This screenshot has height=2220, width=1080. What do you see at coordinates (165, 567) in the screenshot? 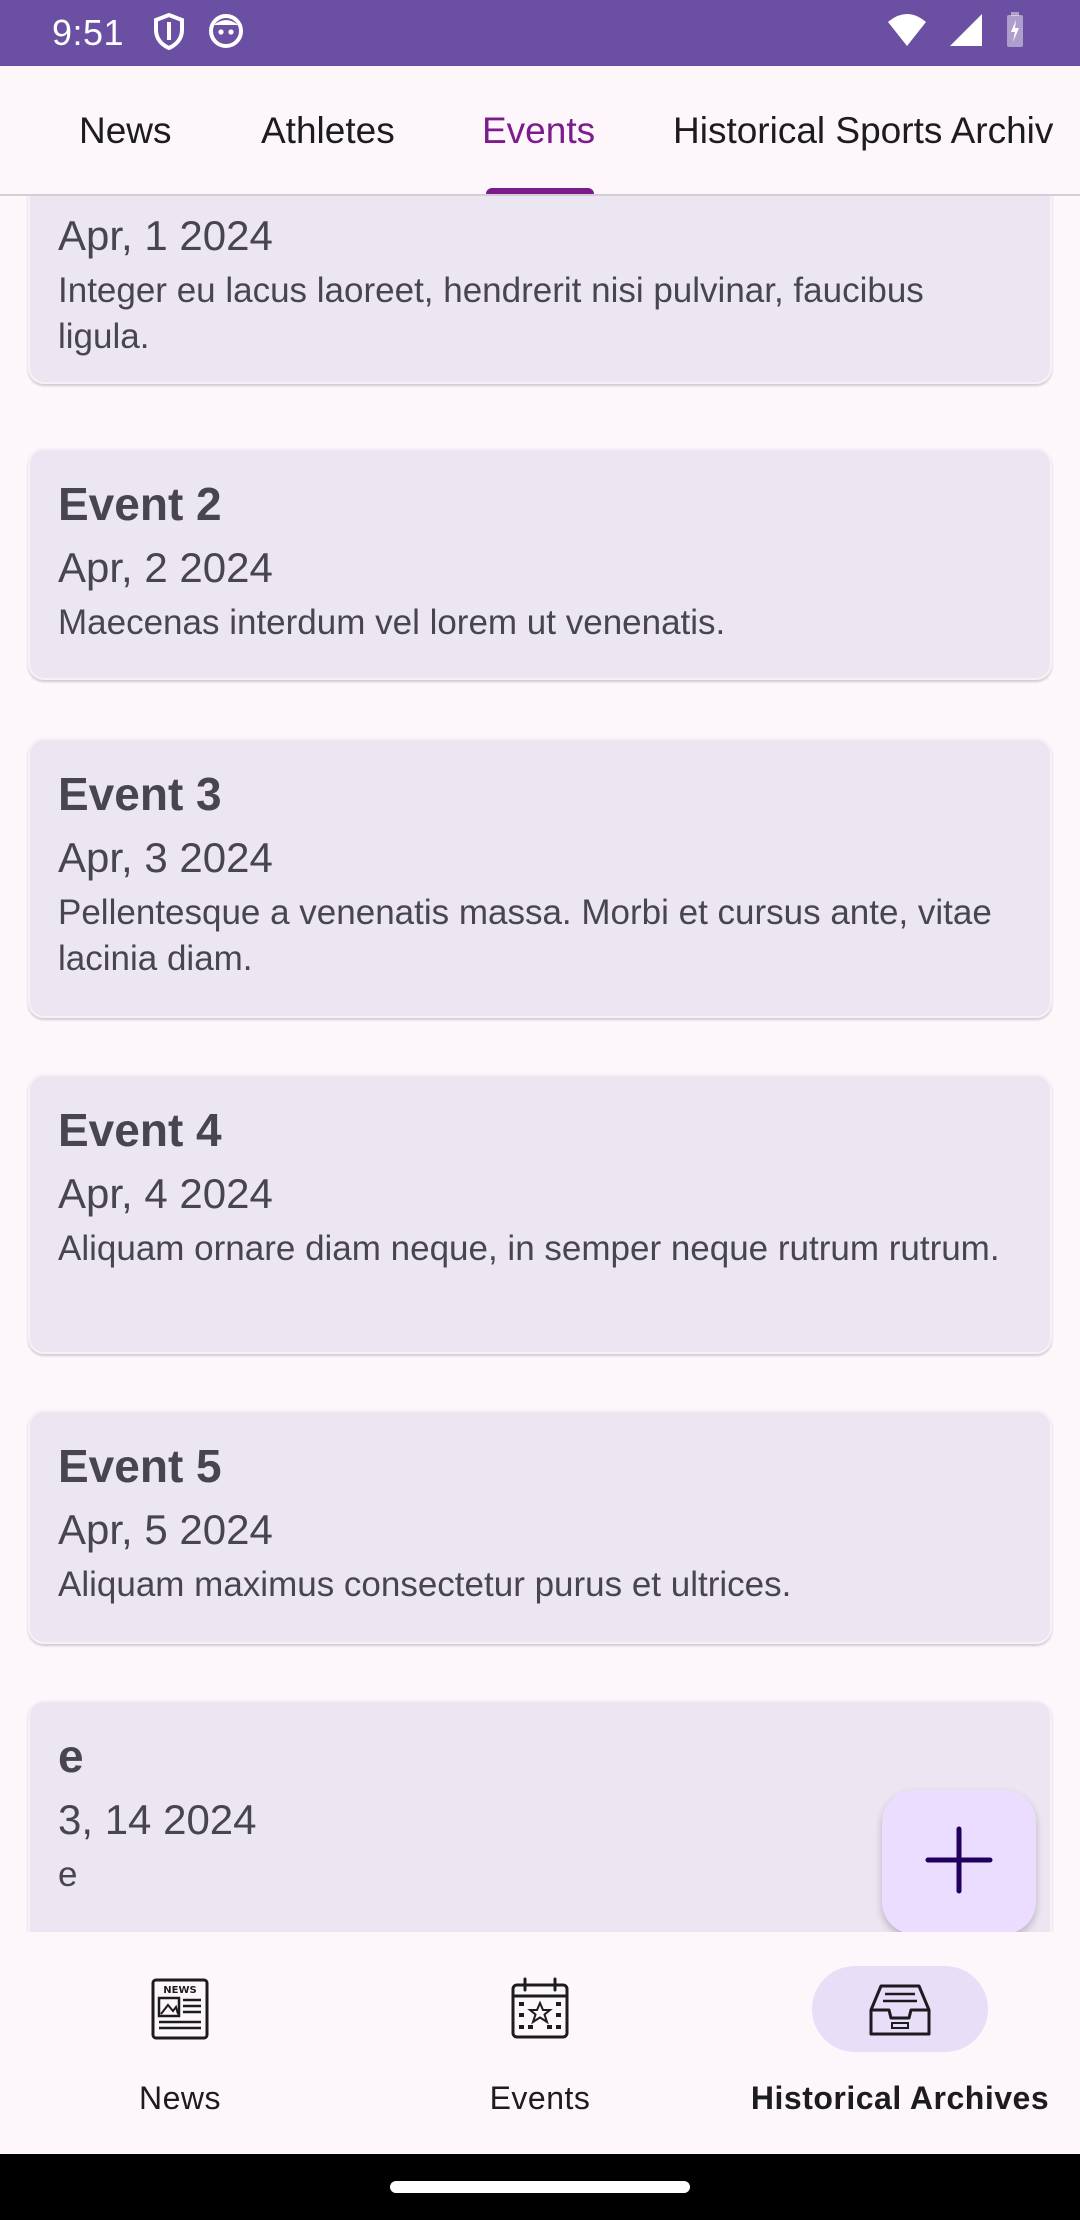
I see `event-date: Apr, 2 2024` at bounding box center [165, 567].